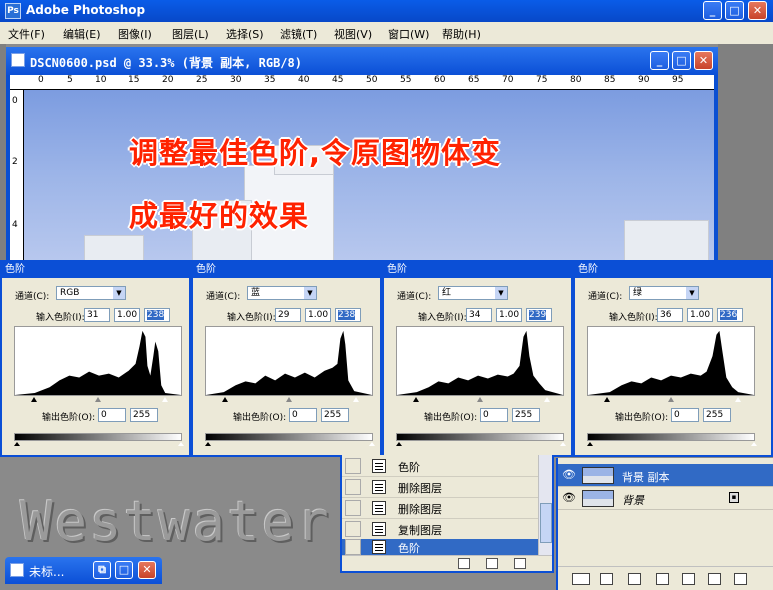 This screenshot has width=773, height=590. Describe the element at coordinates (440, 466) in the screenshot. I see `history-item: 色阶` at that location.